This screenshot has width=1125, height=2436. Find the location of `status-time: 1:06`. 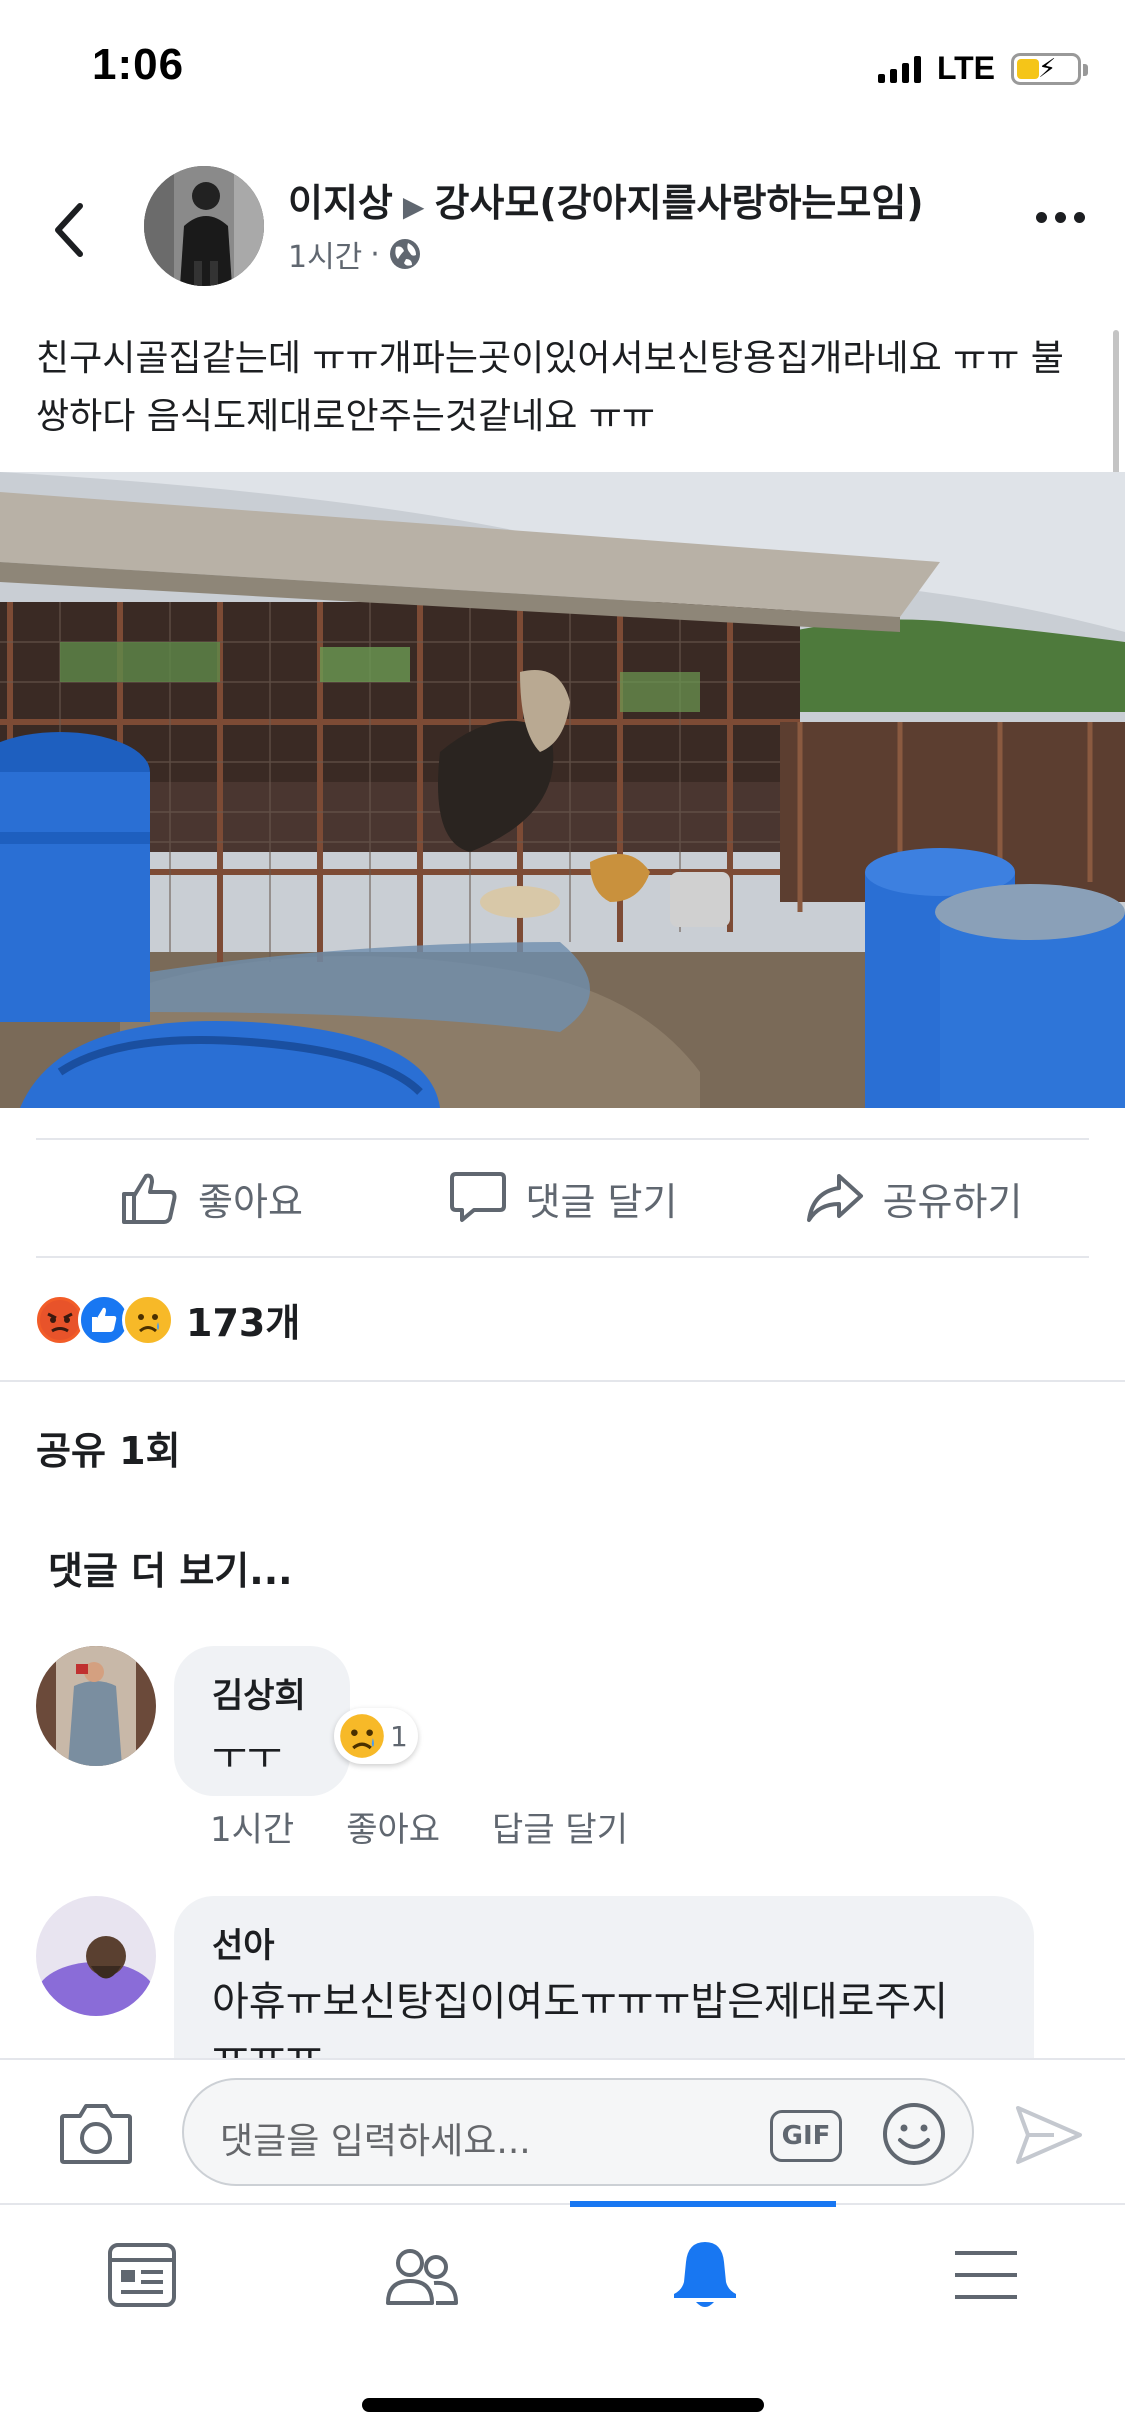

status-time: 1:06 is located at coordinates (138, 64).